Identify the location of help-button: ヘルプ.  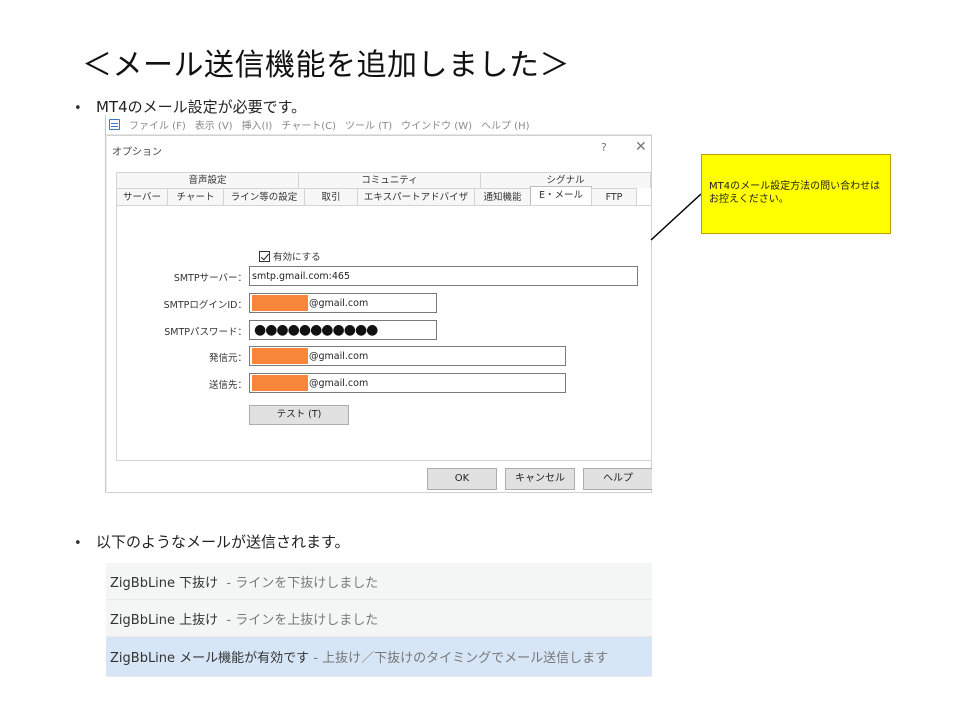
(617, 479).